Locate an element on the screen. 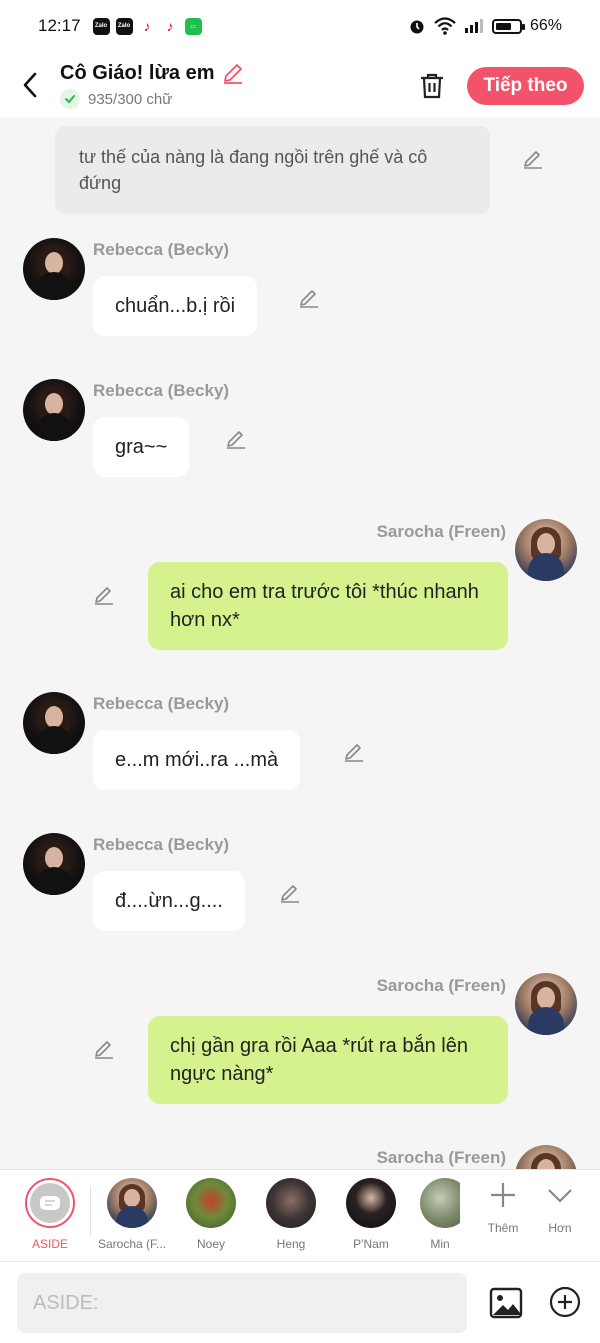 Image resolution: width=600 pixels, height=1343 pixels. status-time: 12:17 is located at coordinates (59, 25).